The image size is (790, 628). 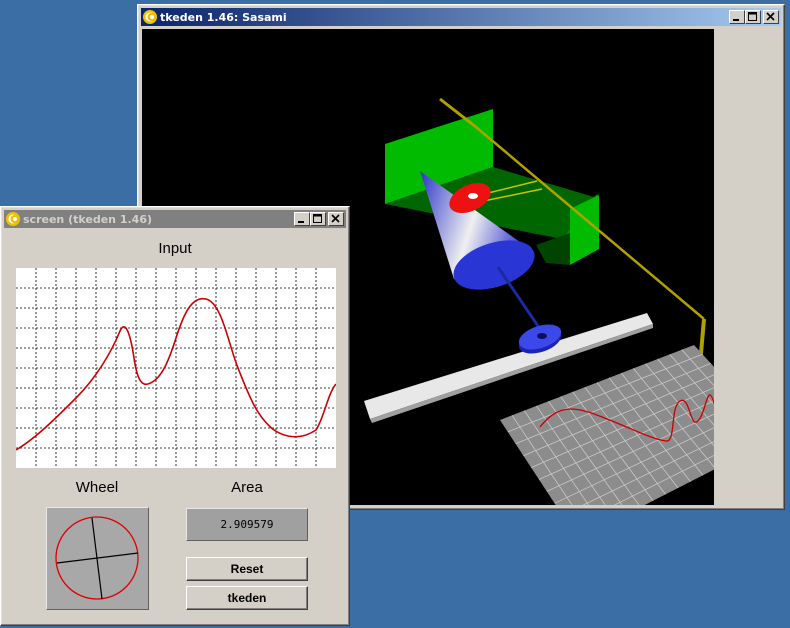 What do you see at coordinates (97, 487) in the screenshot?
I see `wheel-heading: Wheel` at bounding box center [97, 487].